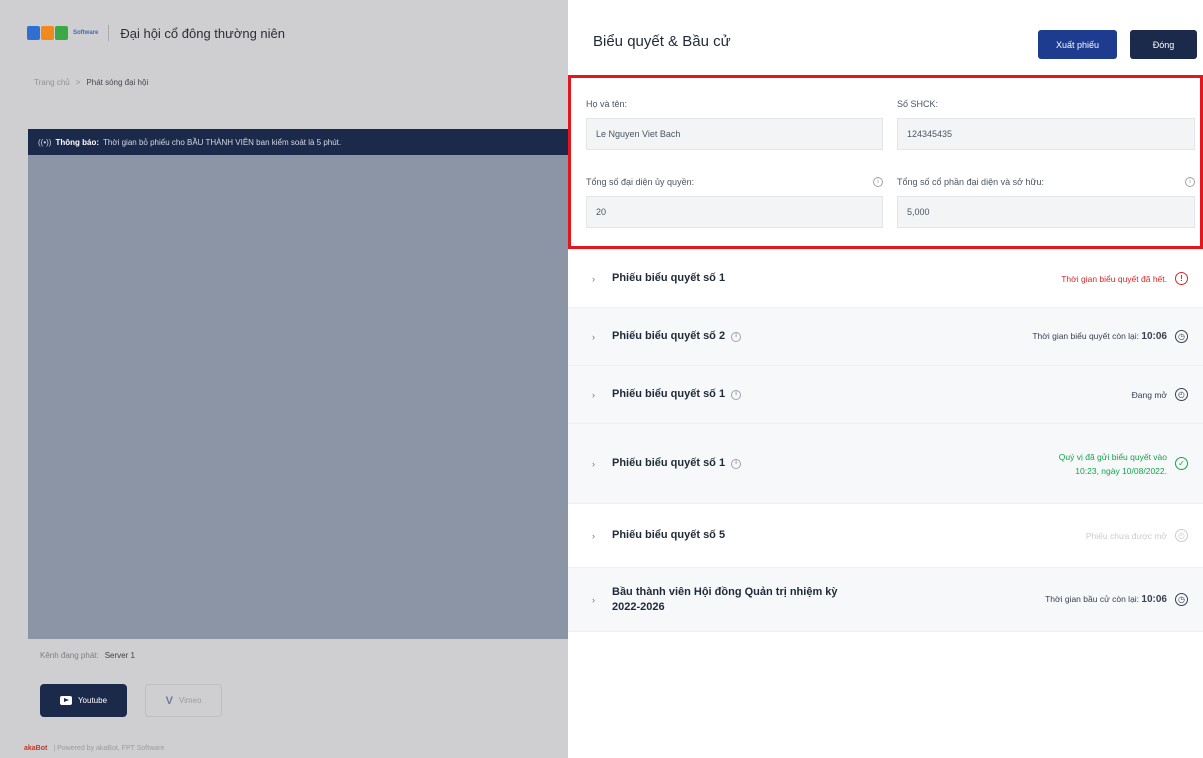 This screenshot has height=758, width=1203. Describe the element at coordinates (203, 33) in the screenshot. I see `page-title: Đại hội cổ đông thường niên` at that location.